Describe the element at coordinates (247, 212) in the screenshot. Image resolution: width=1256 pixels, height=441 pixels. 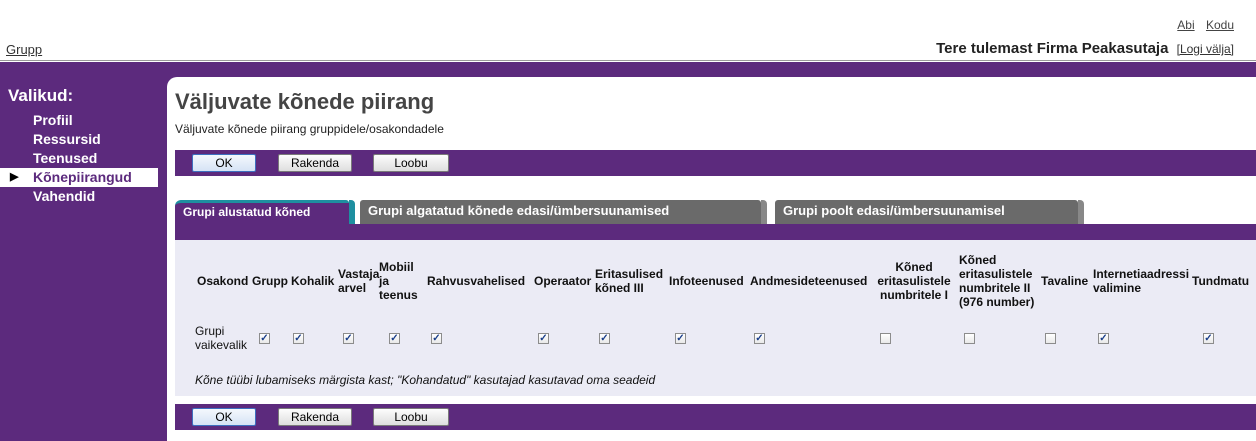
I see `tab-label: Grupi alustatud kõned` at that location.